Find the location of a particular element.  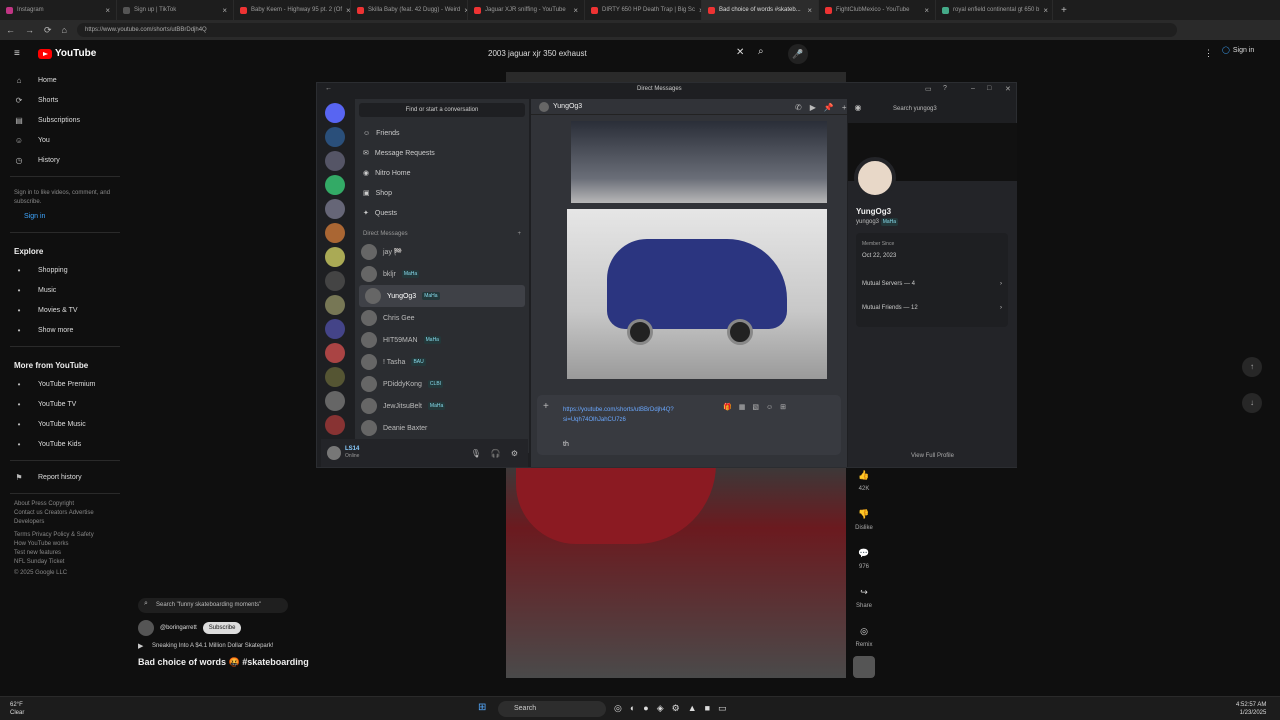

action-1: 👎 Dislike is located at coordinates (864, 518).